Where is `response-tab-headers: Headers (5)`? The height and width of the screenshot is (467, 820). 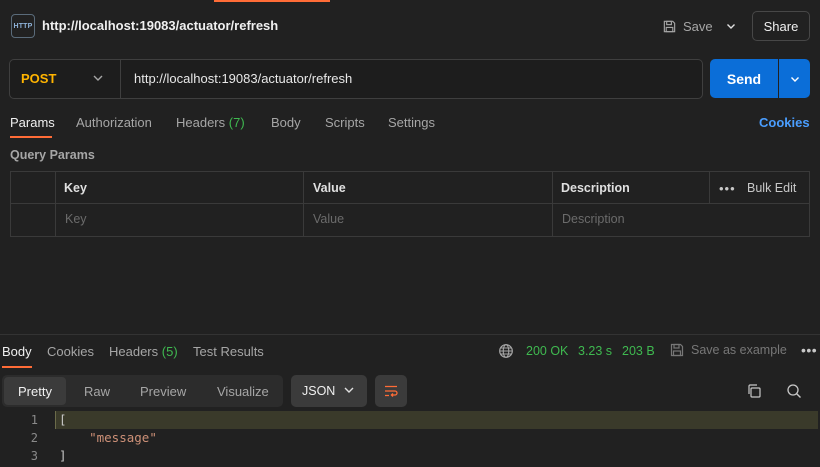 response-tab-headers: Headers (5) is located at coordinates (143, 351).